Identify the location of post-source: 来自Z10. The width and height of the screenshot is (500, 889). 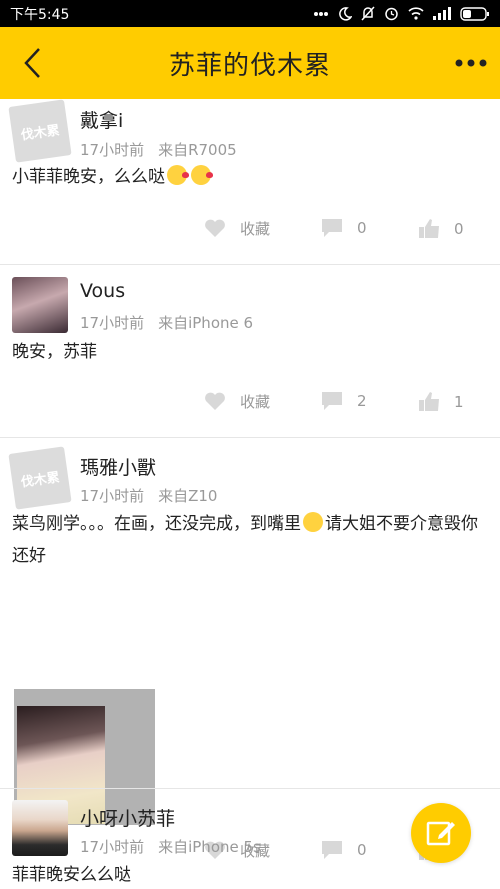
(188, 496).